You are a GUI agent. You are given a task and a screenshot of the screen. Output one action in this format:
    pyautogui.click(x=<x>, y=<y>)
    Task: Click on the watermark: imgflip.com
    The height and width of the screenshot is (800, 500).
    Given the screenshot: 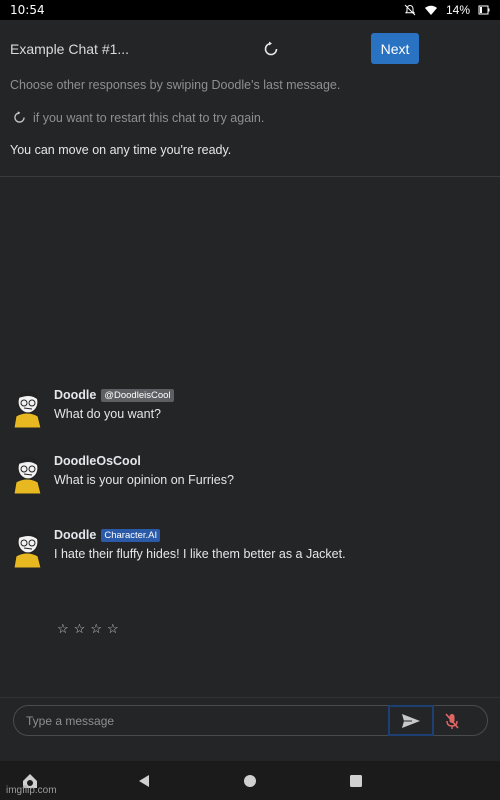 What is the action you would take?
    pyautogui.click(x=31, y=790)
    